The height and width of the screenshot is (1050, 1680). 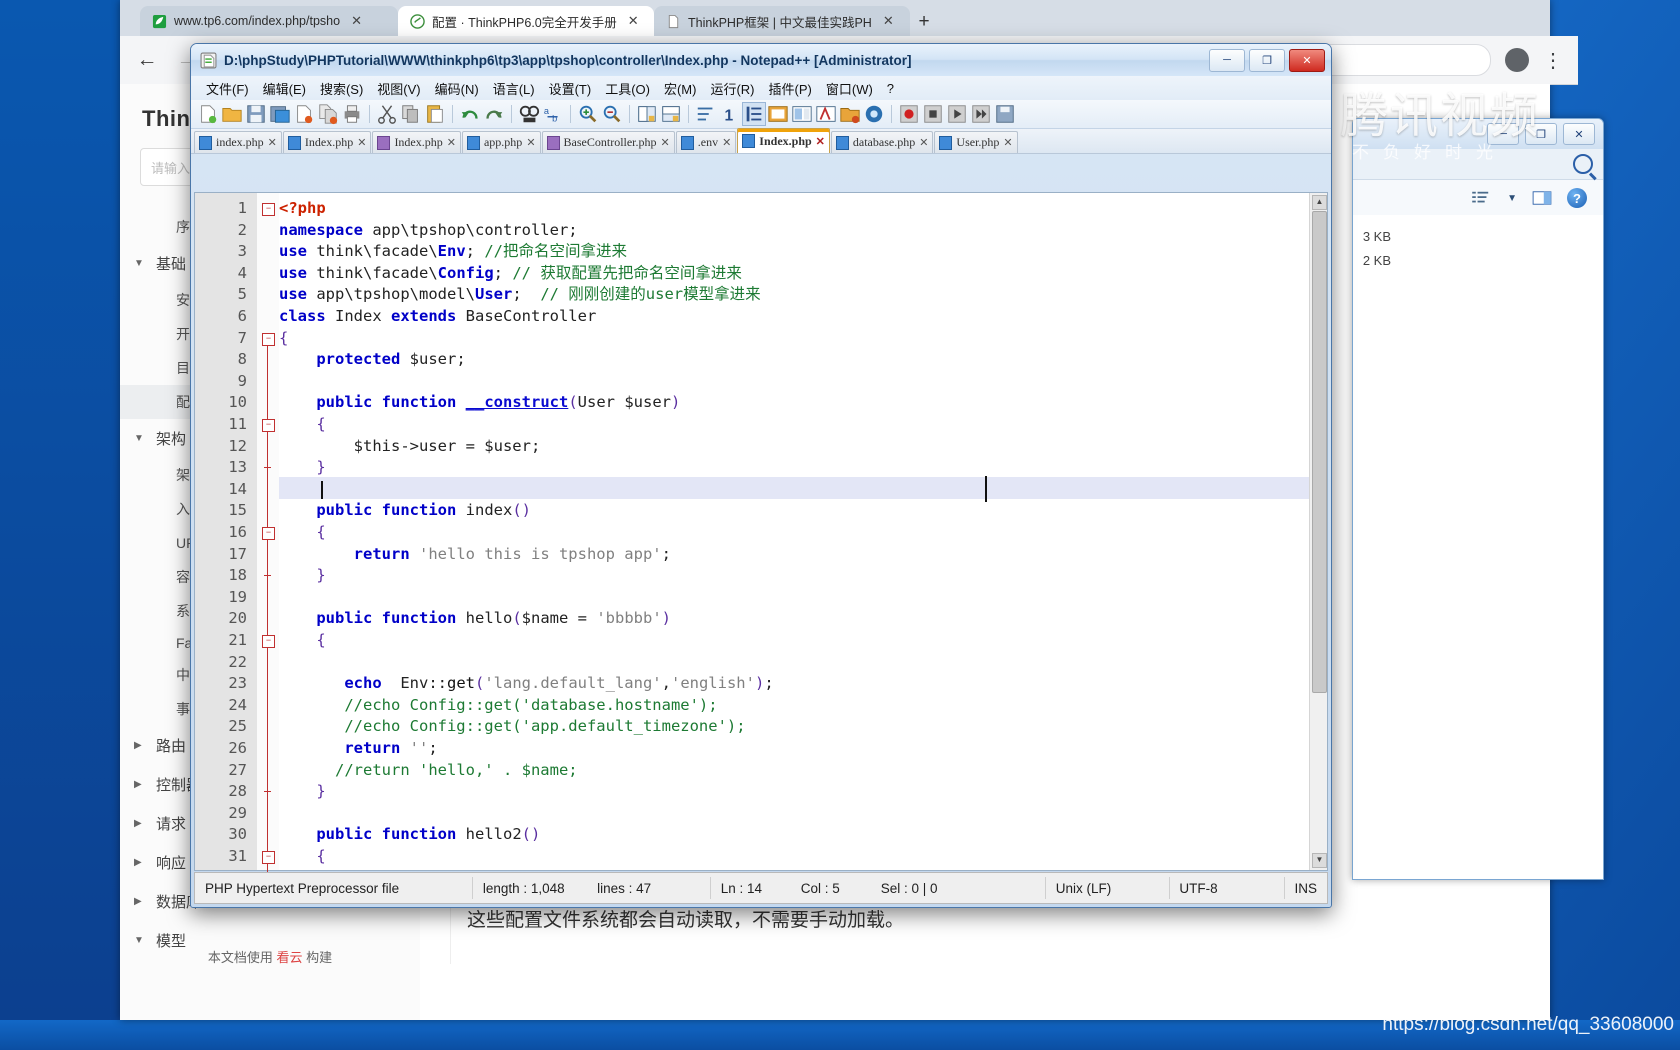 I want to click on code-line: class Index extends BaseController, so click(x=437, y=317).